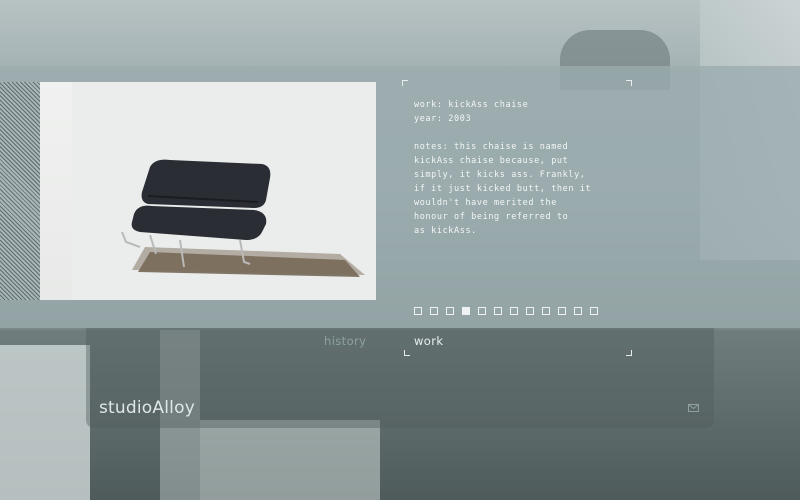 The image size is (800, 500). What do you see at coordinates (407, 353) in the screenshot?
I see `frame-corner-bottom-left` at bounding box center [407, 353].